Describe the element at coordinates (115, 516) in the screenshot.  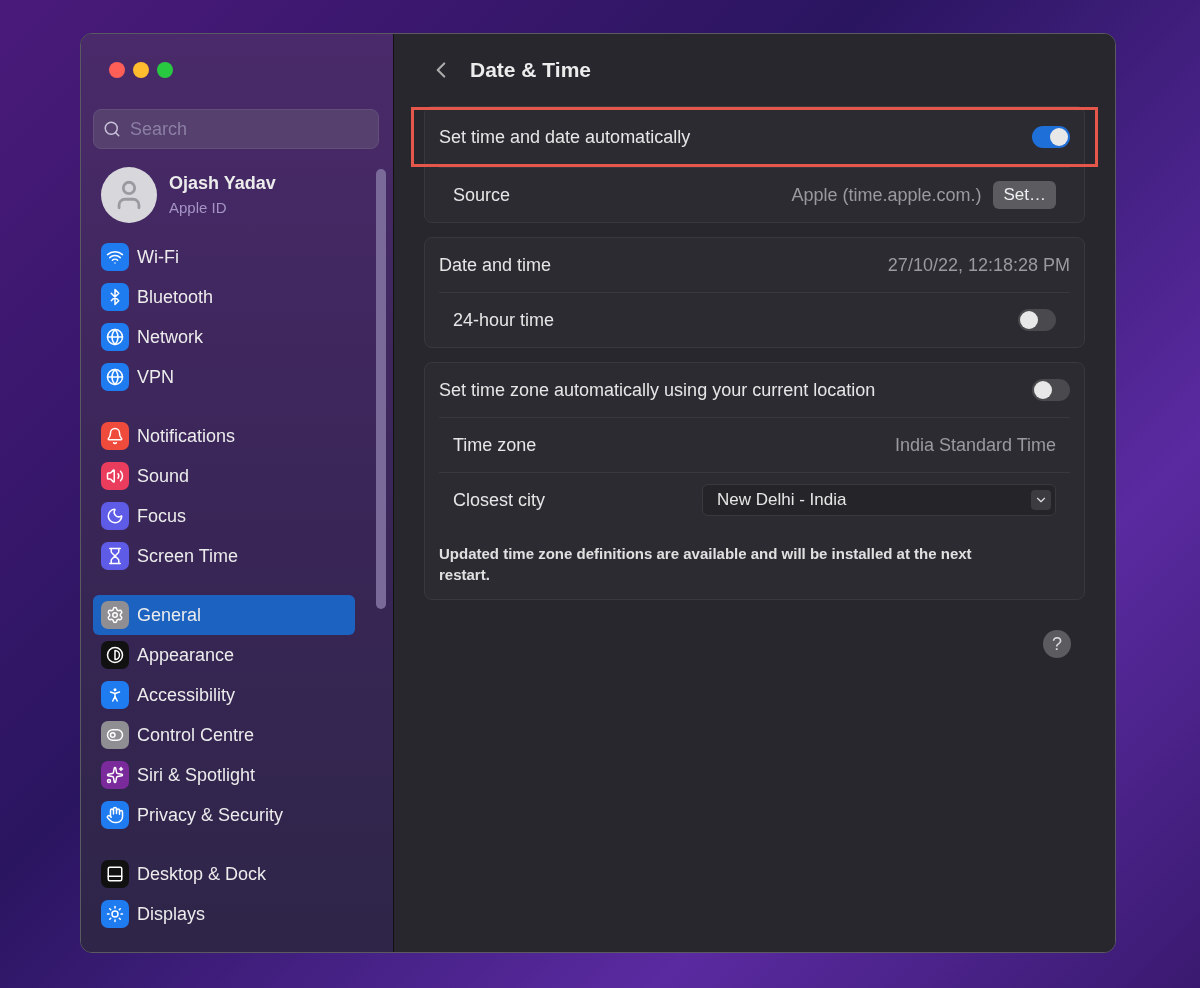
I see `moon-icon` at that location.